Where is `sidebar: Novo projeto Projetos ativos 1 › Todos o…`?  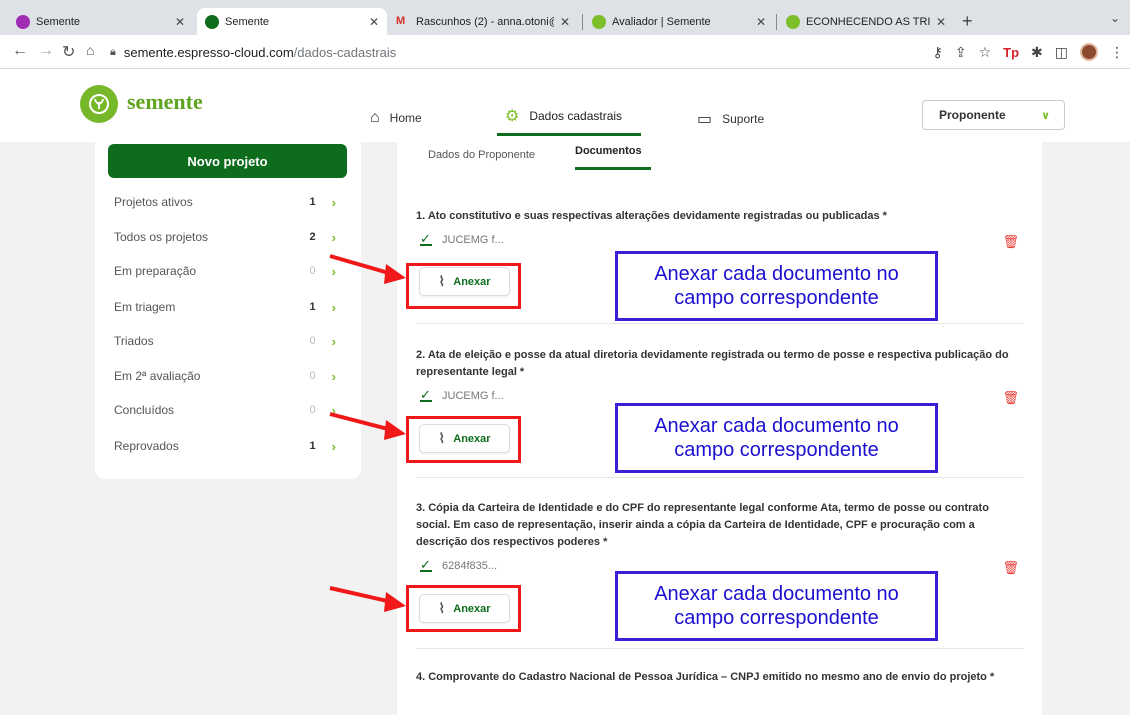 sidebar: Novo projeto Projetos ativos 1 › Todos o… is located at coordinates (228, 310).